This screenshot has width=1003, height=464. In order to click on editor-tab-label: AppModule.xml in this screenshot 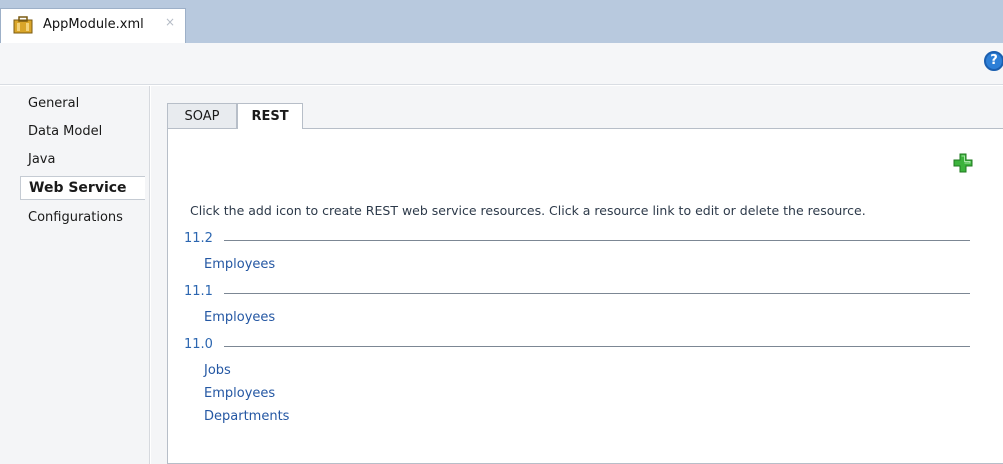, I will do `click(93, 24)`.